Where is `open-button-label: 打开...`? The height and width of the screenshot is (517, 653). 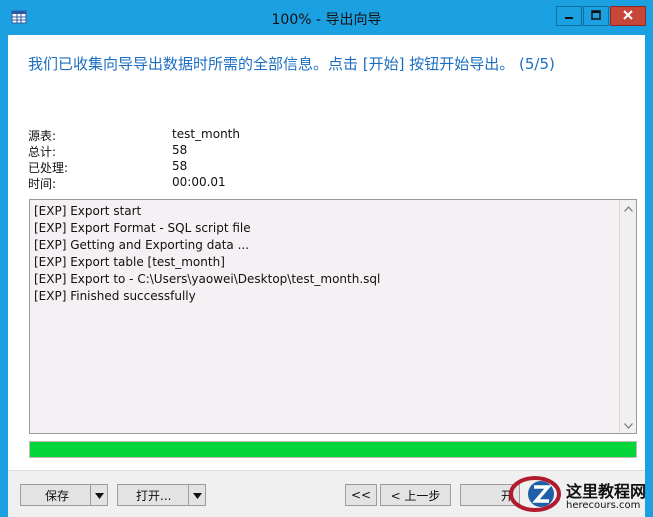
open-button-label: 打开... is located at coordinates (154, 495).